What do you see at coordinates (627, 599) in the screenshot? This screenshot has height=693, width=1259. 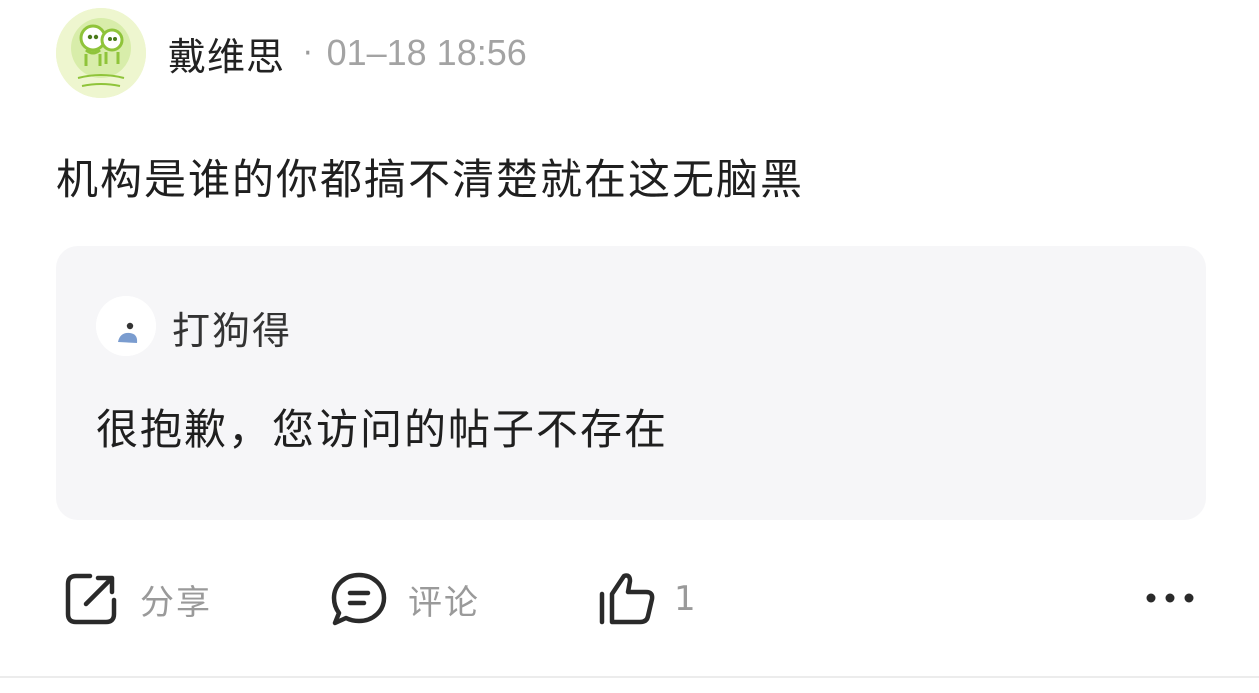 I see `thumbs-up-icon` at bounding box center [627, 599].